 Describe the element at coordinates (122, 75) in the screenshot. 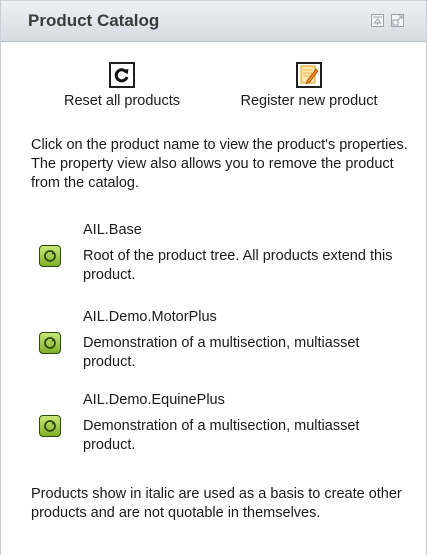

I see `refresh-icon` at that location.